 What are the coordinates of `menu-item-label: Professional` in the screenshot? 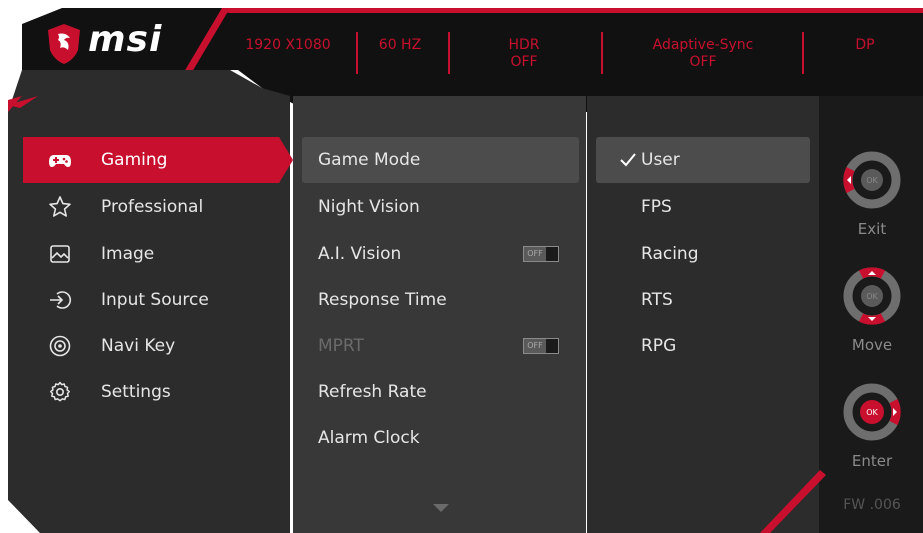 It's located at (152, 207).